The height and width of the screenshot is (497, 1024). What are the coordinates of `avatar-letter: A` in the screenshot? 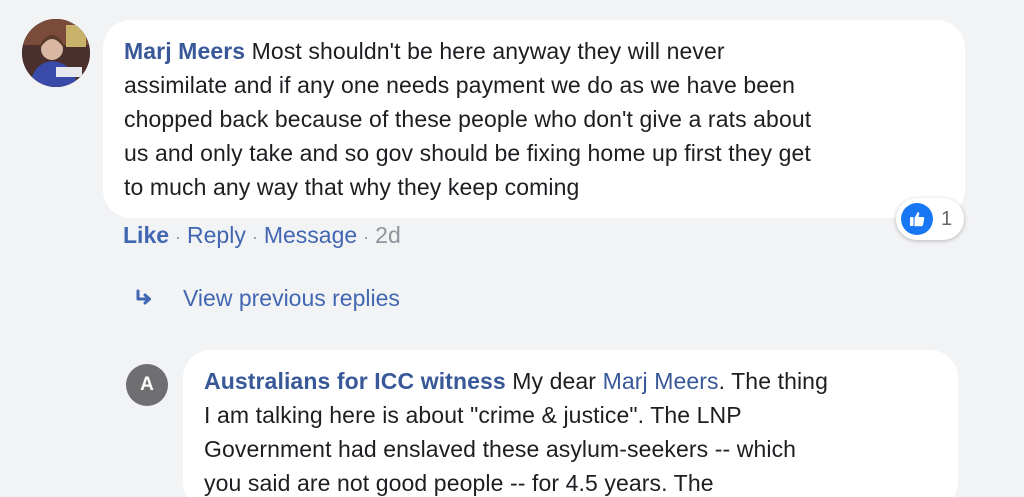 It's located at (147, 384).